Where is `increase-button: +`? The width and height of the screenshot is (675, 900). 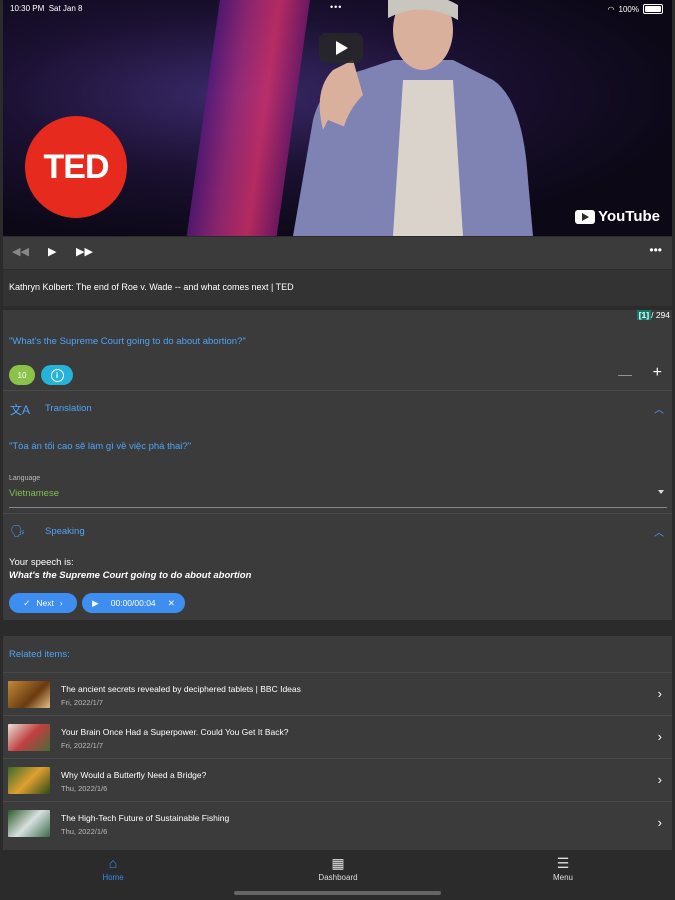
increase-button: + is located at coordinates (657, 373).